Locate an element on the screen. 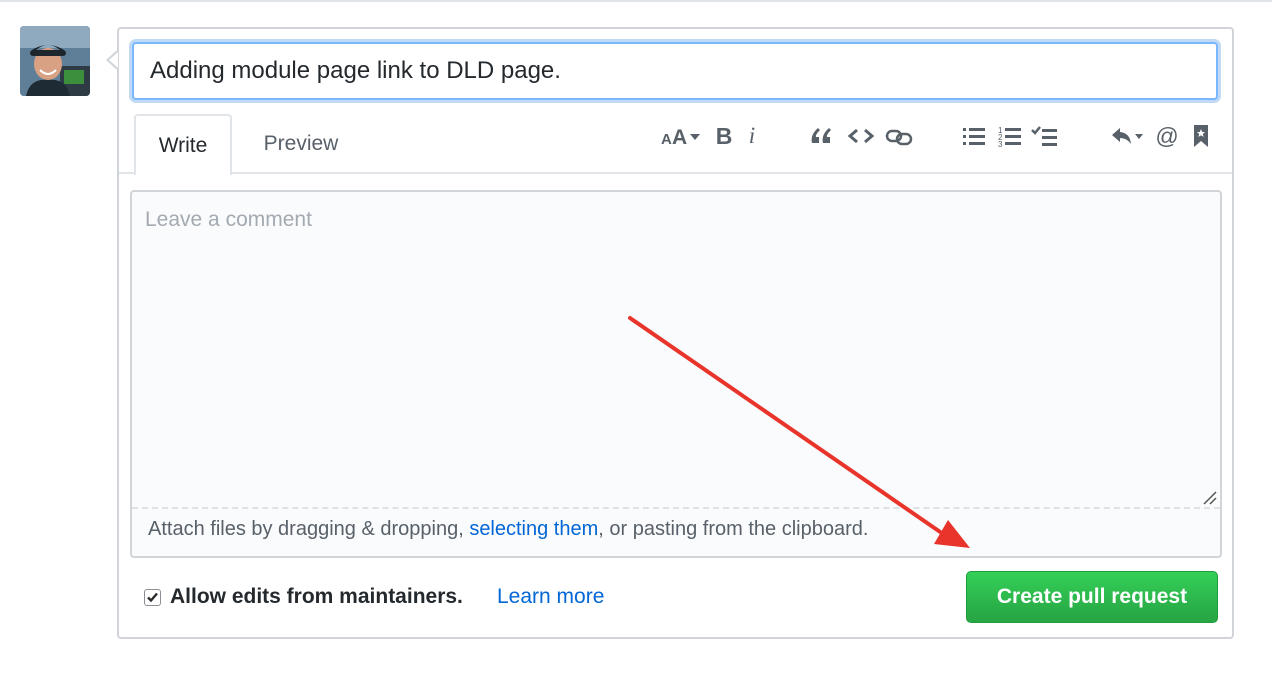 Image resolution: width=1272 pixels, height=682 pixels. quote-icon is located at coordinates (822, 136).